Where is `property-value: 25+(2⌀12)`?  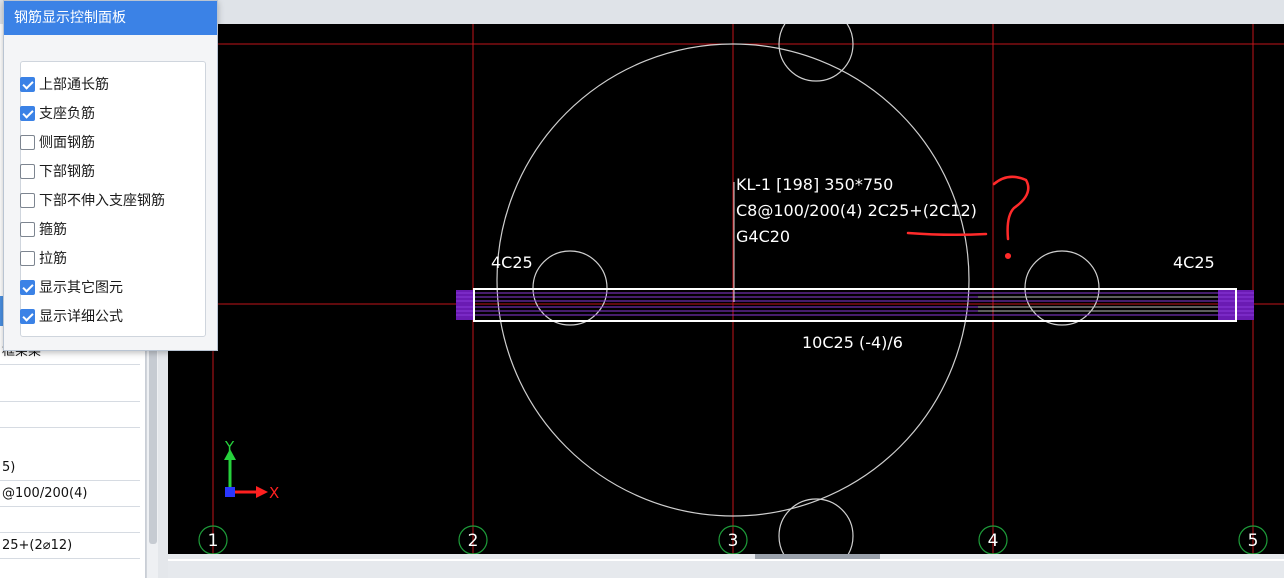
property-value: 25+(2⌀12) is located at coordinates (37, 545).